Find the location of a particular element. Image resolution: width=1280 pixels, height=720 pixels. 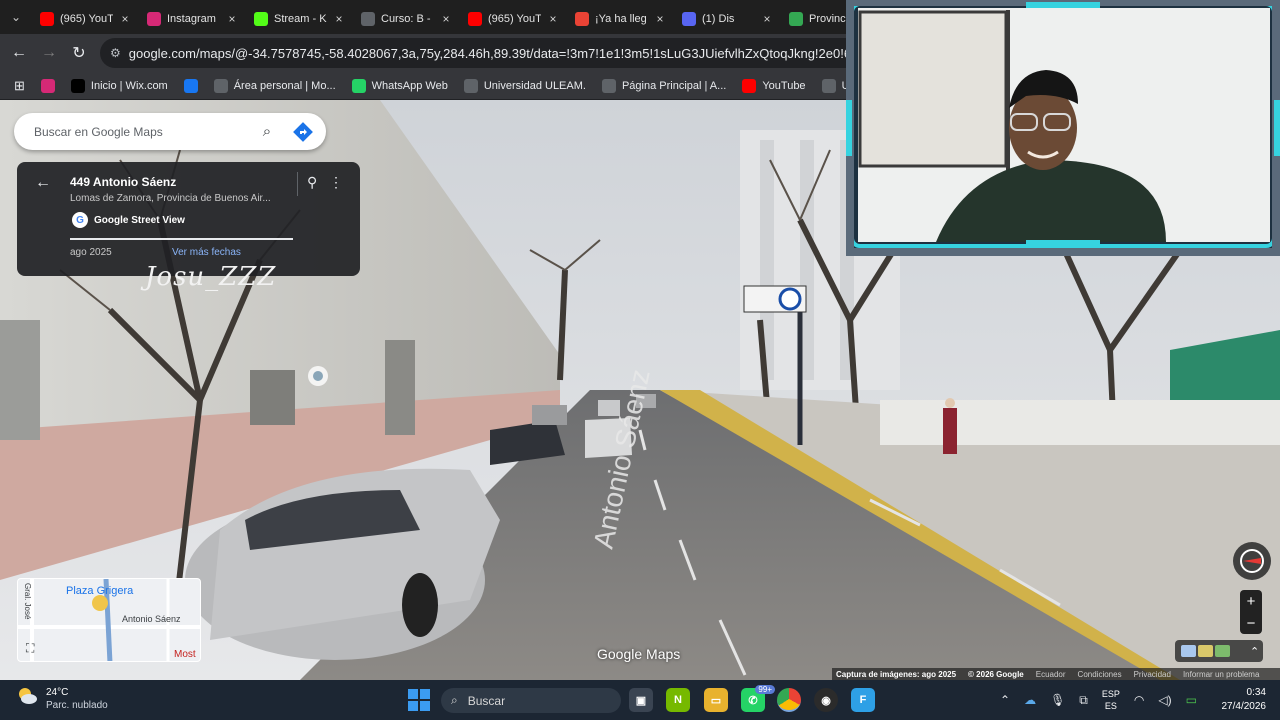

copyright: © 2026 Google is located at coordinates (996, 674).